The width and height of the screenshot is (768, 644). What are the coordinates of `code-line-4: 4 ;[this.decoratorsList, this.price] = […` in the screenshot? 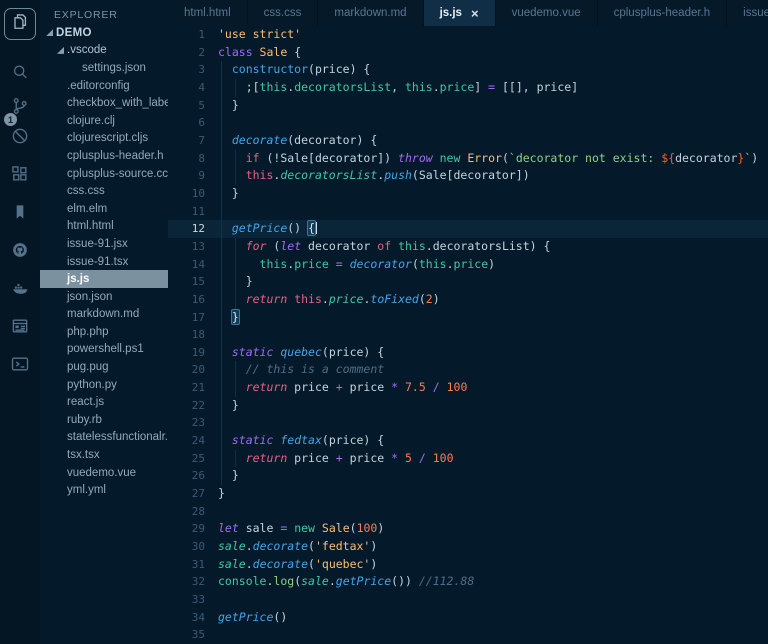 It's located at (468, 87).